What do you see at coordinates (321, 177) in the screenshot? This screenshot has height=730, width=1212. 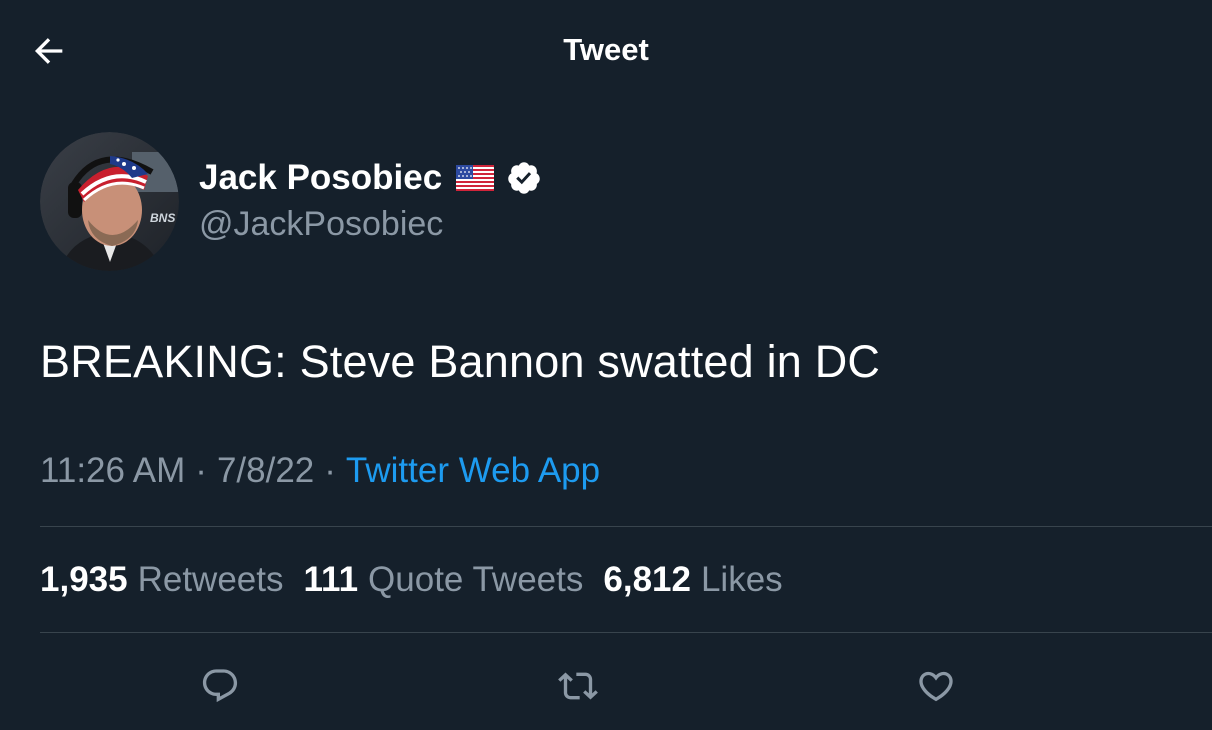 I see `author-display-name: Jack Posobiec` at bounding box center [321, 177].